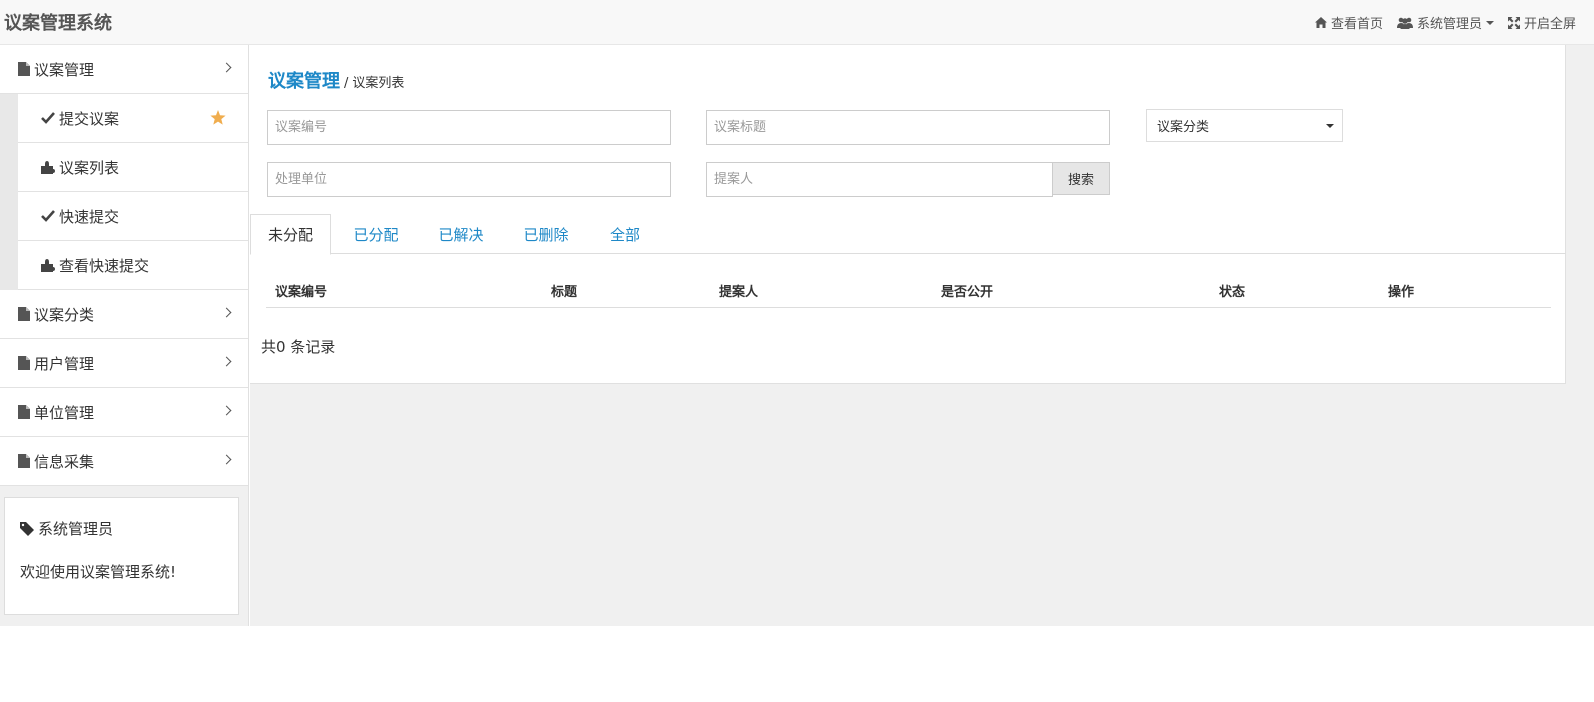  Describe the element at coordinates (64, 461) in the screenshot. I see `sidebar-item-label: 信息采集` at that location.